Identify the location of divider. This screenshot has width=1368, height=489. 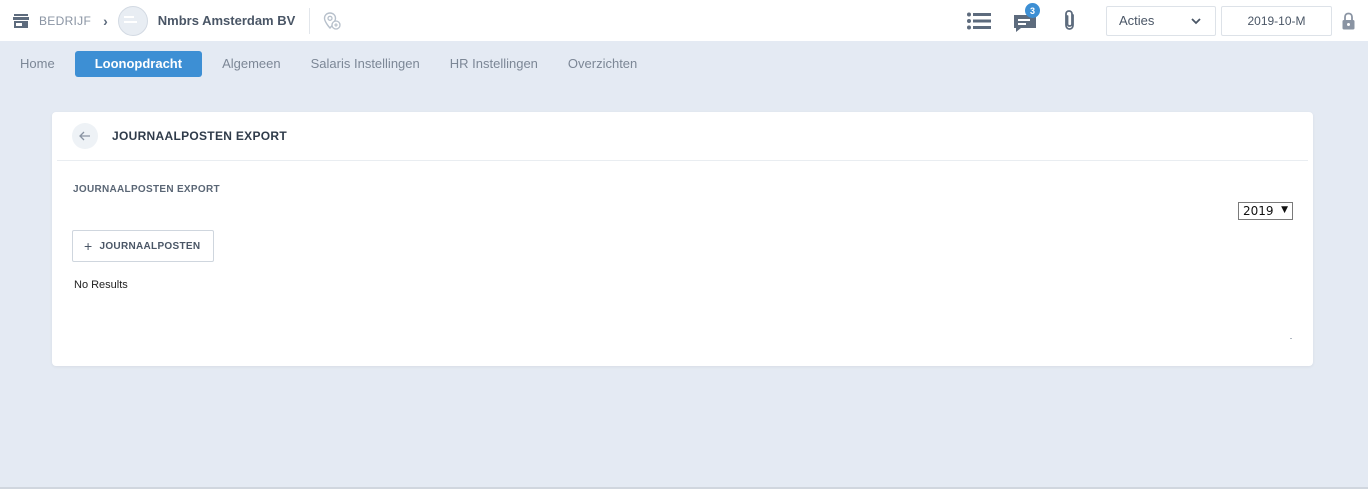
(310, 20).